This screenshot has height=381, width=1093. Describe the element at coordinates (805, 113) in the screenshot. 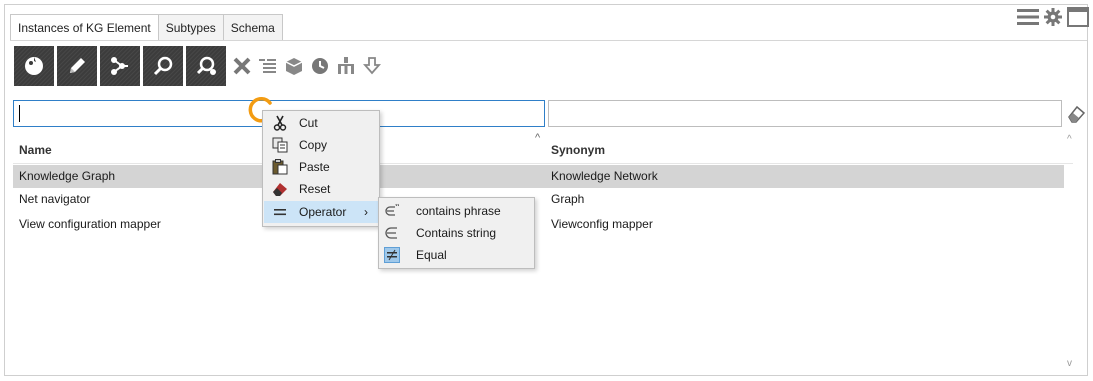

I see `synonym-filter-input` at that location.